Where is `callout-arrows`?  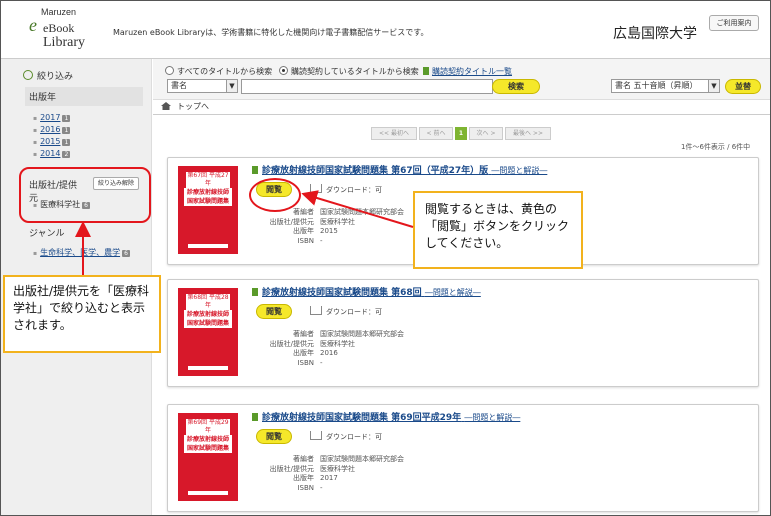 callout-arrows is located at coordinates (244, 232).